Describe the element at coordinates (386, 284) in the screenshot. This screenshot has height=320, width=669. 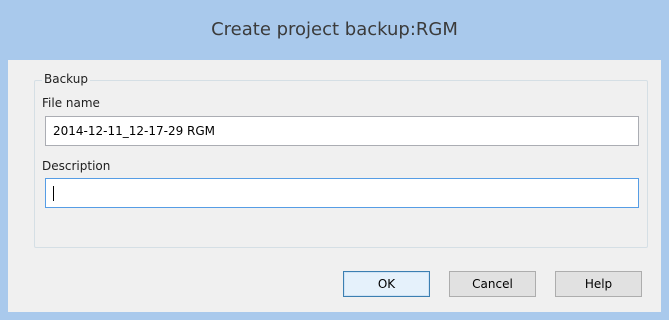
I see `ok-button: OK` at that location.